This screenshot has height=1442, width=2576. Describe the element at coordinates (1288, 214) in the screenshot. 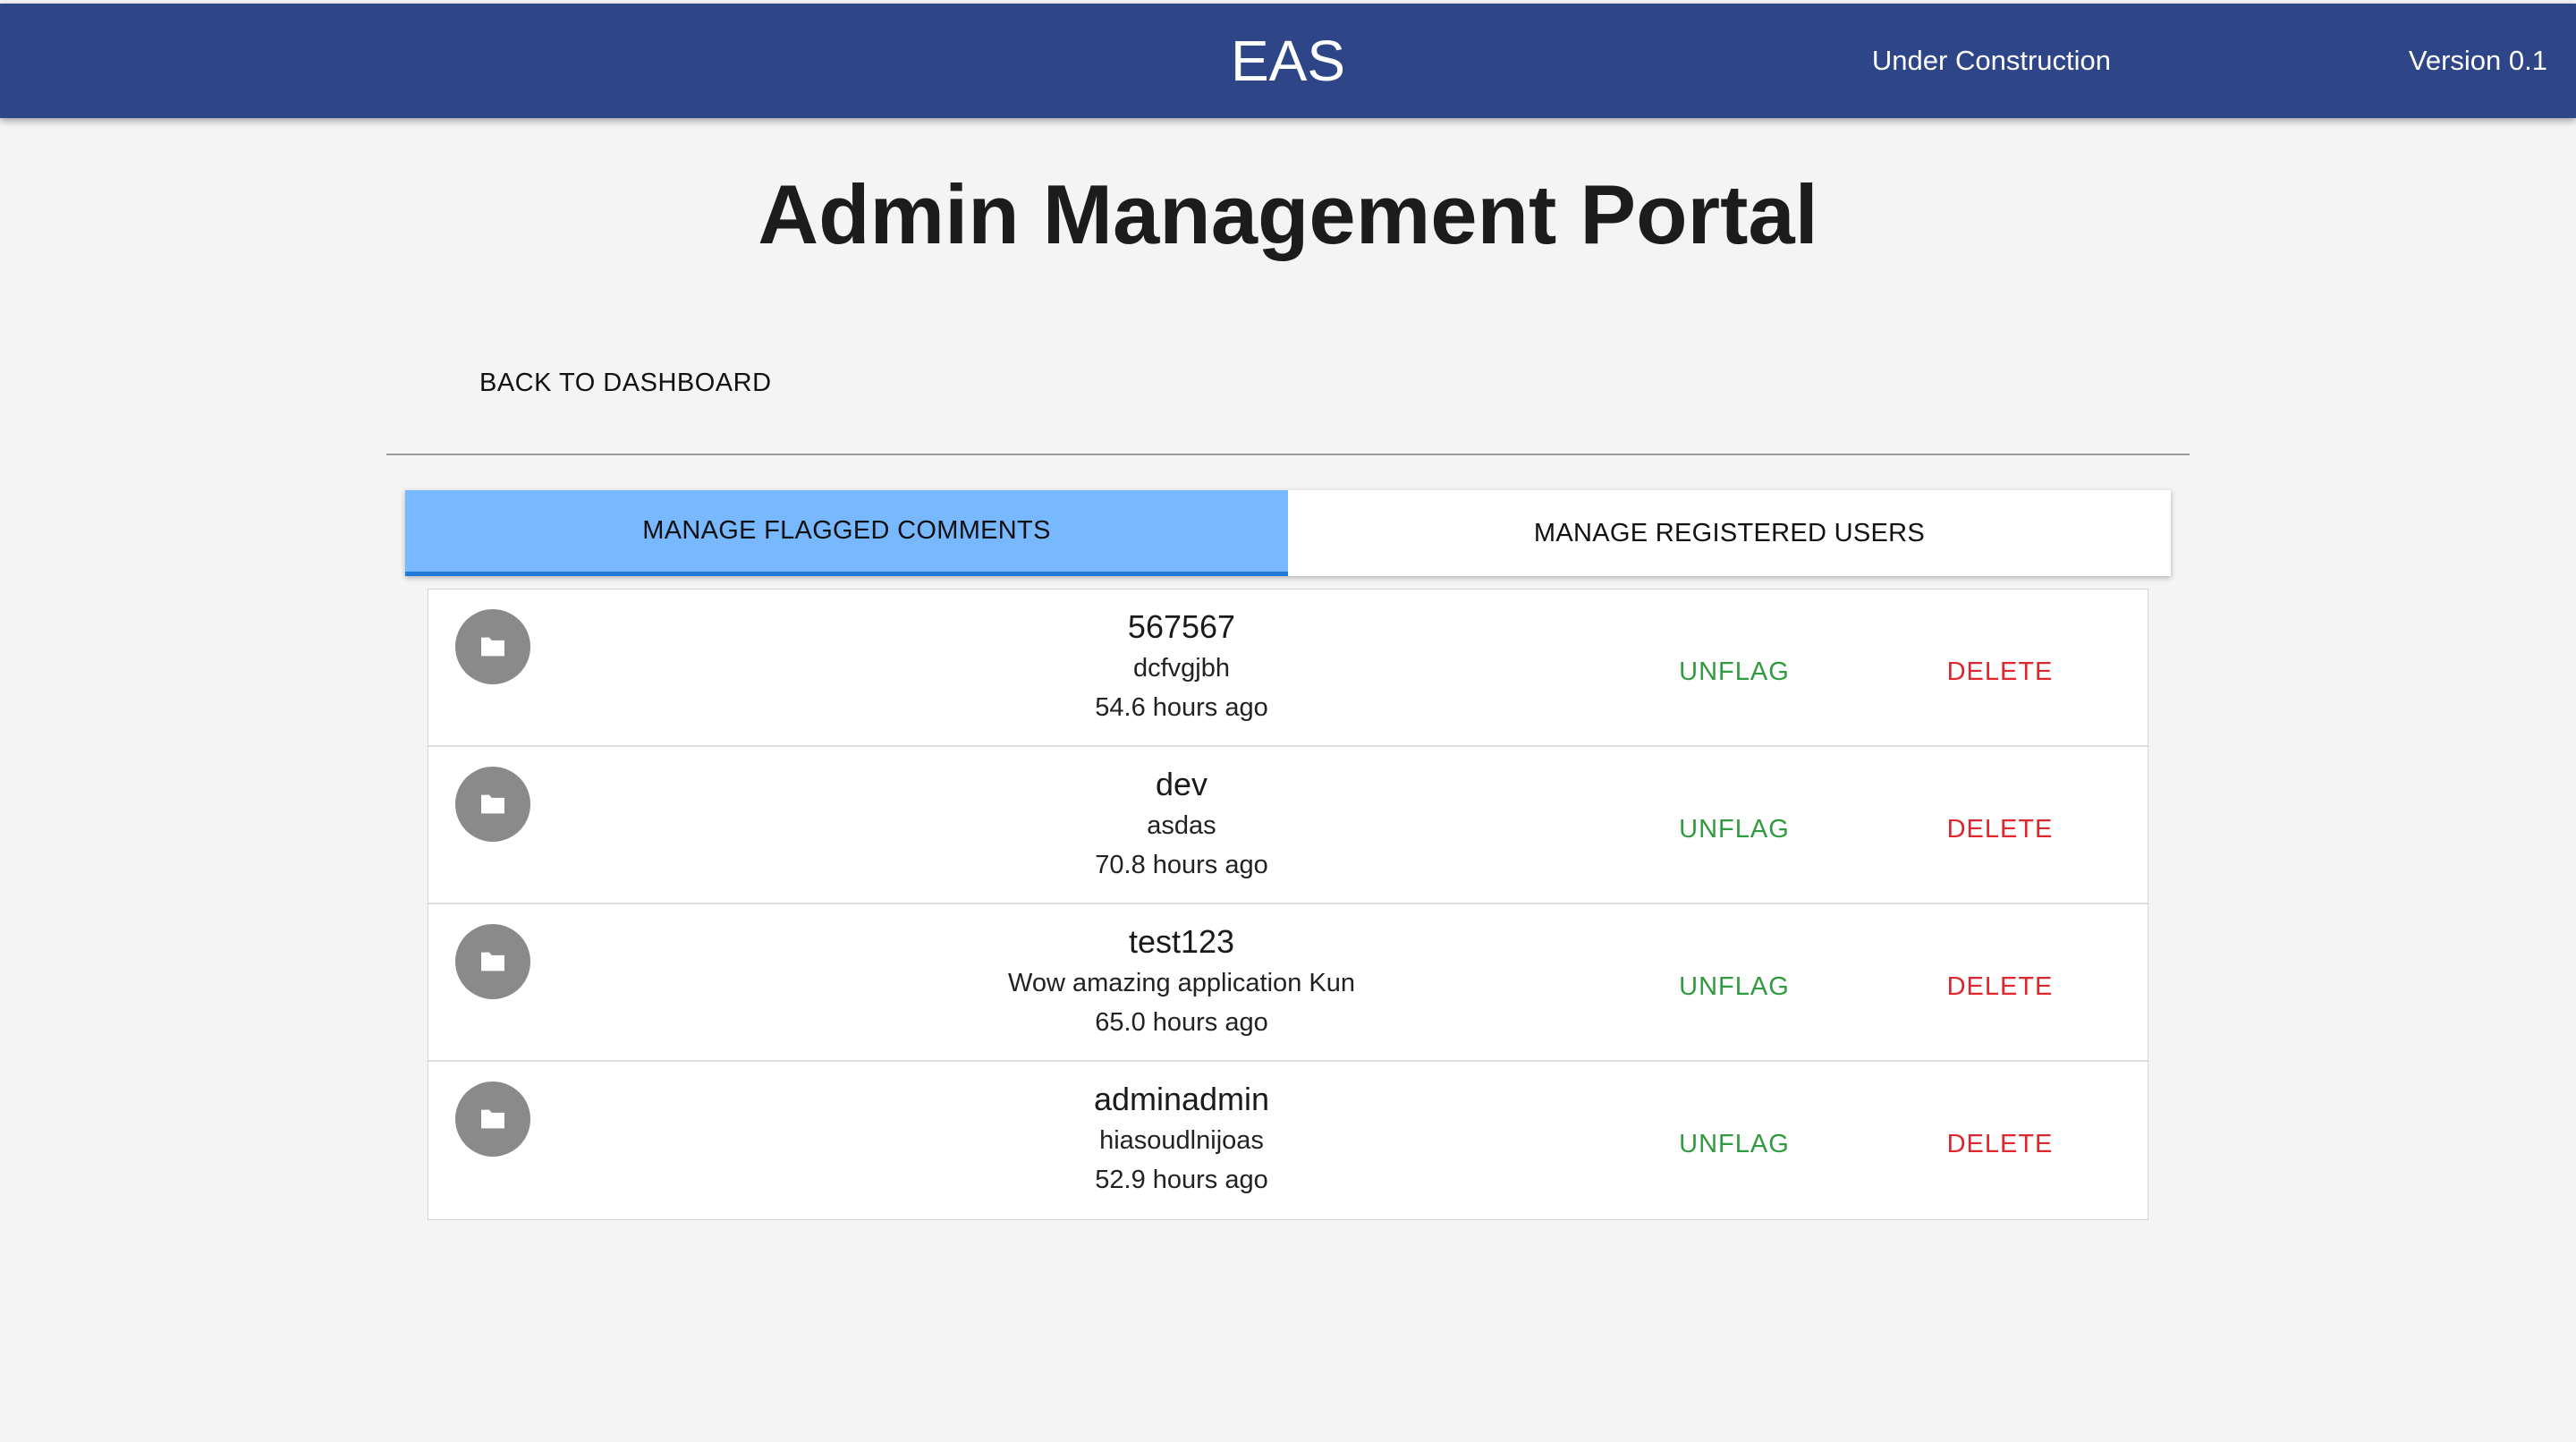

I see `page-title: Admin Management Portal` at that location.